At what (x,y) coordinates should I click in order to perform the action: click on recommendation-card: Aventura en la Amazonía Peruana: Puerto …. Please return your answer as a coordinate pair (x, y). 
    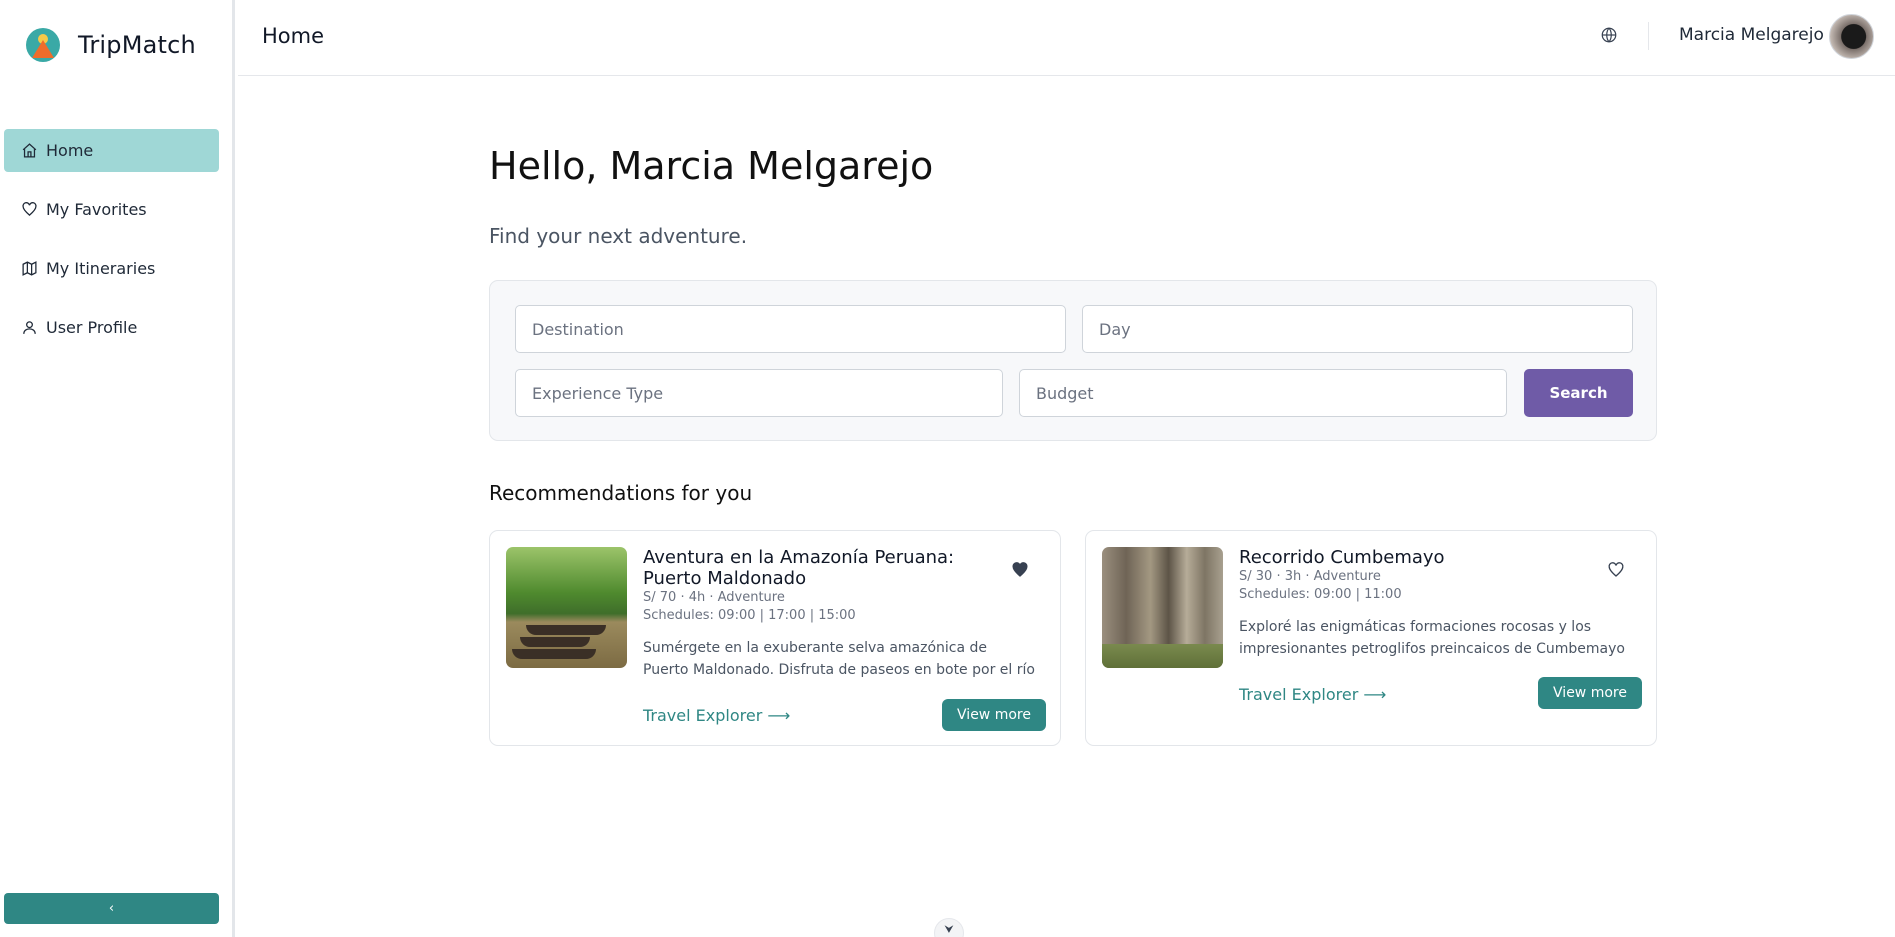
    Looking at the image, I should click on (775, 638).